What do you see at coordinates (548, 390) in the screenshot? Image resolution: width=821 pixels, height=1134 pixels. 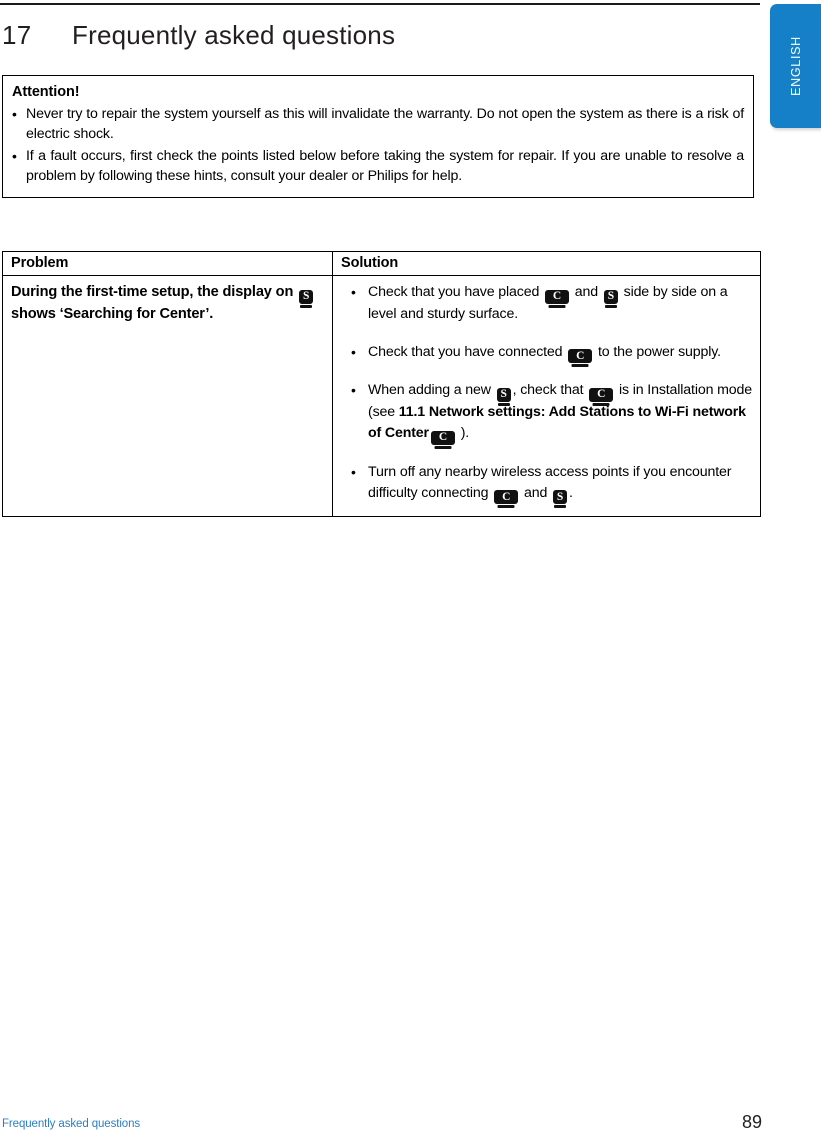 I see `solution-text-part2: , check that` at bounding box center [548, 390].